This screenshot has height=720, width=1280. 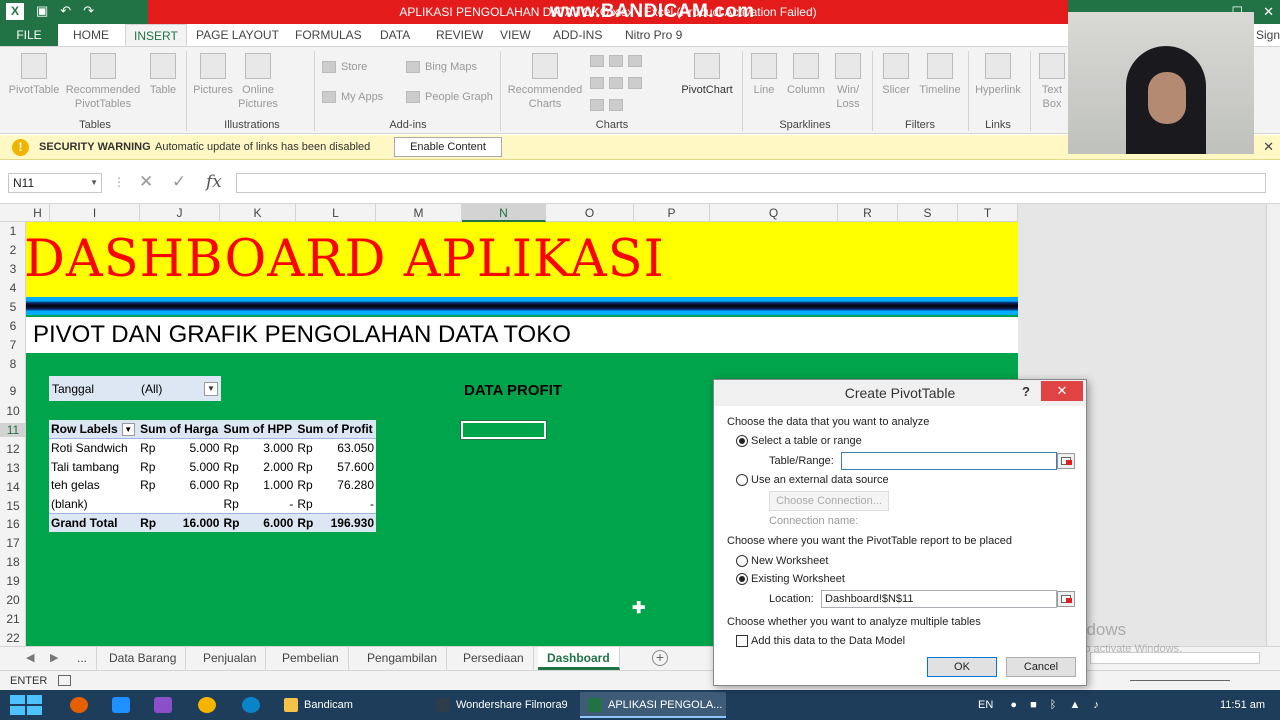 What do you see at coordinates (653, 35) in the screenshot?
I see `tab-nitro-pro: Nitro Pro 9` at bounding box center [653, 35].